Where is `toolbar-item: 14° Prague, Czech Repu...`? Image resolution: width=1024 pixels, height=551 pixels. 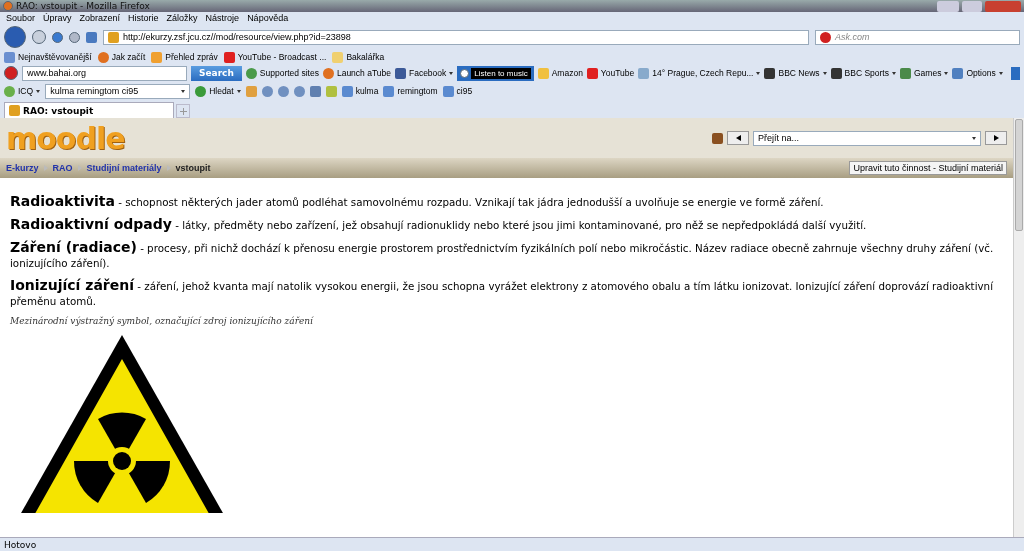
toolbar-item: 14° Prague, Czech Repu... is located at coordinates (699, 73).